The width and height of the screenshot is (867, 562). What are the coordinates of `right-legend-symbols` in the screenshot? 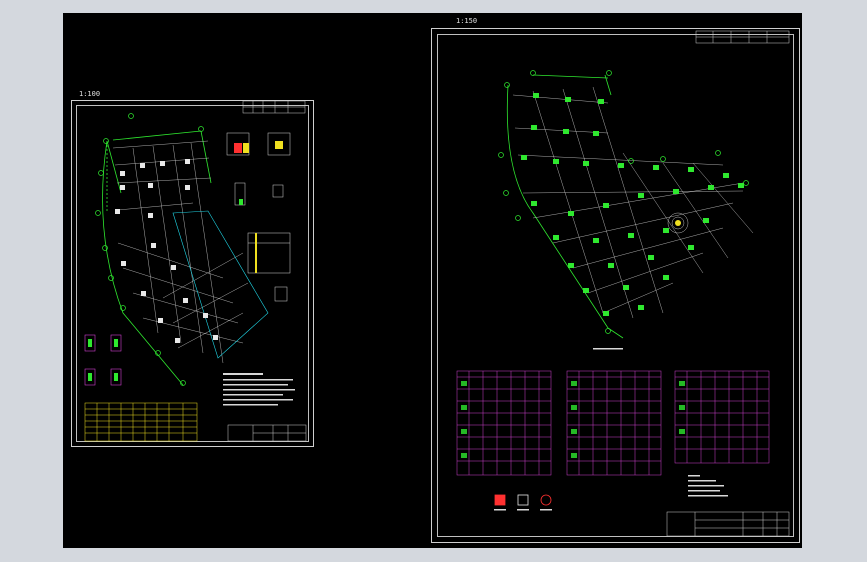 It's located at (523, 500).